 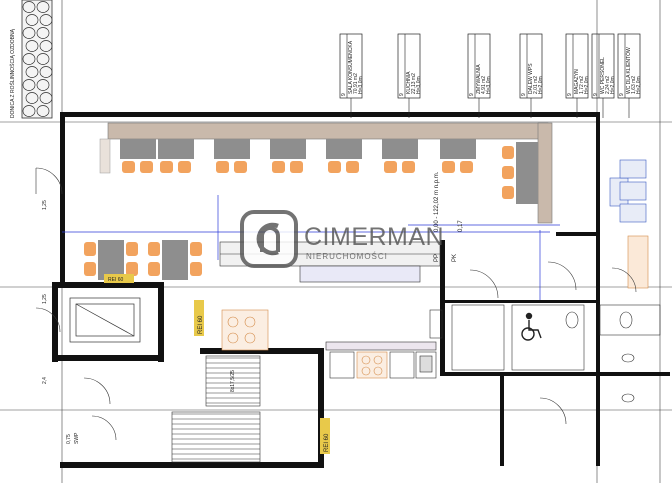 I want to click on fire-label-3: REI 60, so click(x=119, y=278).